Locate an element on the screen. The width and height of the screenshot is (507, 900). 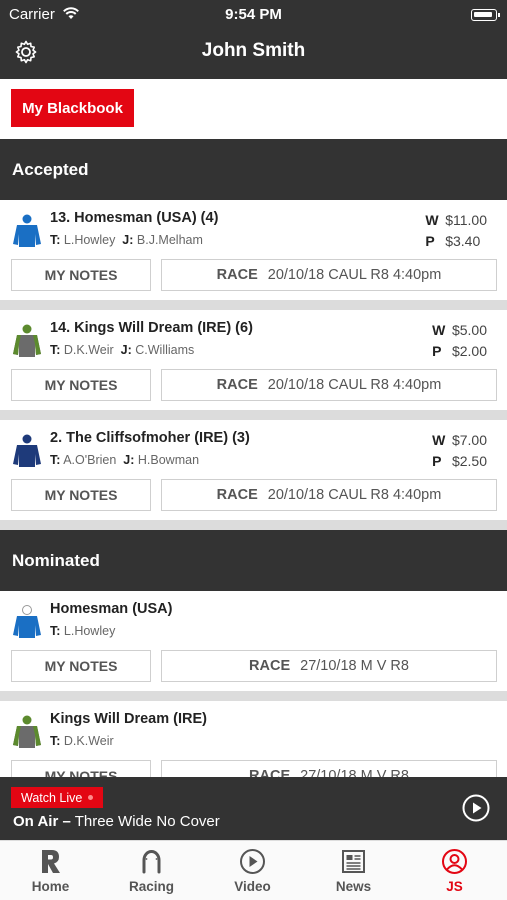
horse-name: 14. Kings Will Dream (IRE) (6) is located at coordinates (151, 328).